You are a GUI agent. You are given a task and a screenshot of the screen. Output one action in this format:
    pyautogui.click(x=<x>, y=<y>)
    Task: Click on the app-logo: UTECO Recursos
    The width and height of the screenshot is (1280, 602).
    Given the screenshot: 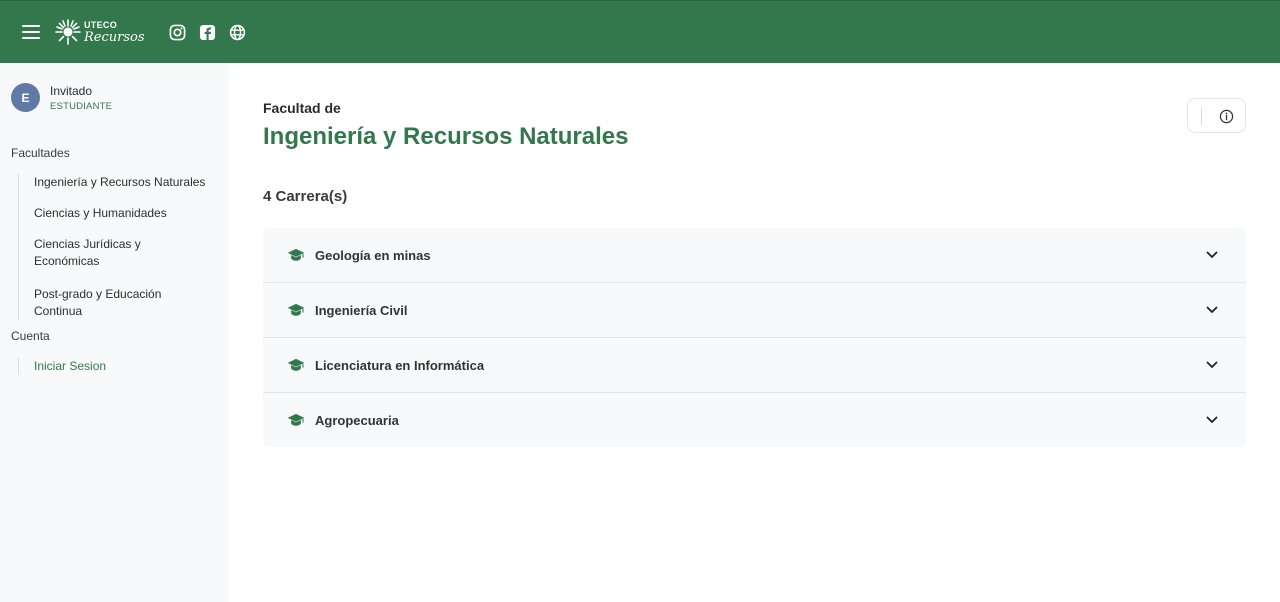 What is the action you would take?
    pyautogui.click(x=99, y=32)
    